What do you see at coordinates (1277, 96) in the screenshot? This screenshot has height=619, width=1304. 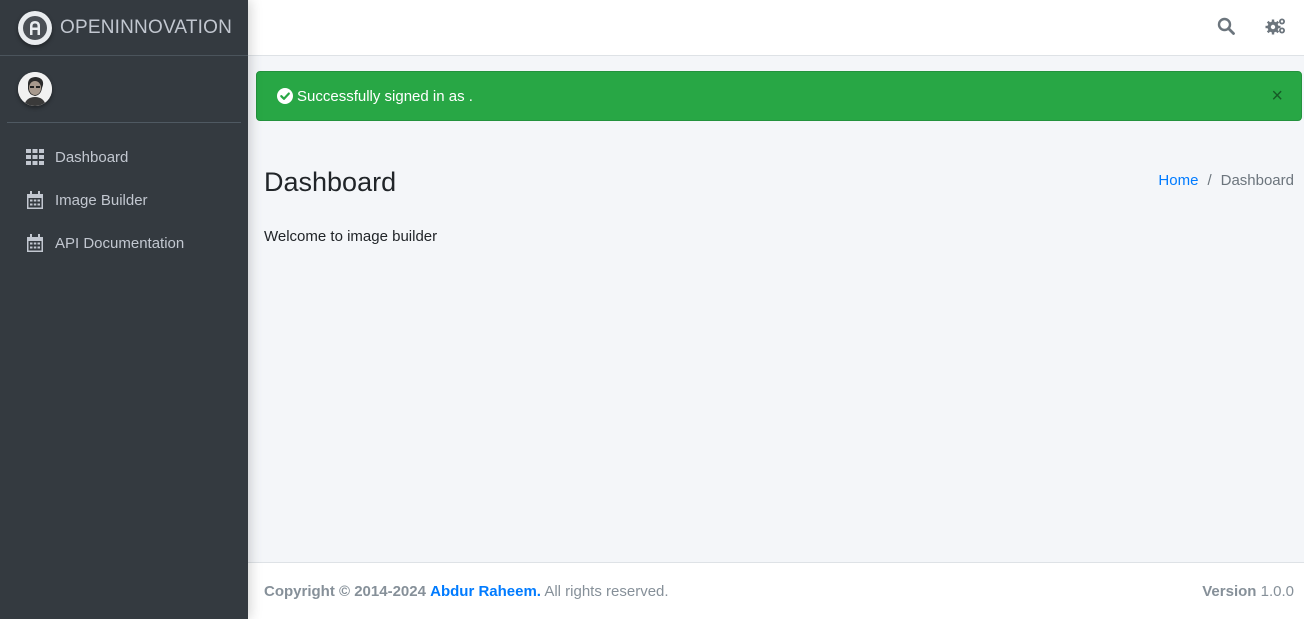 I see `close-icon: ×` at bounding box center [1277, 96].